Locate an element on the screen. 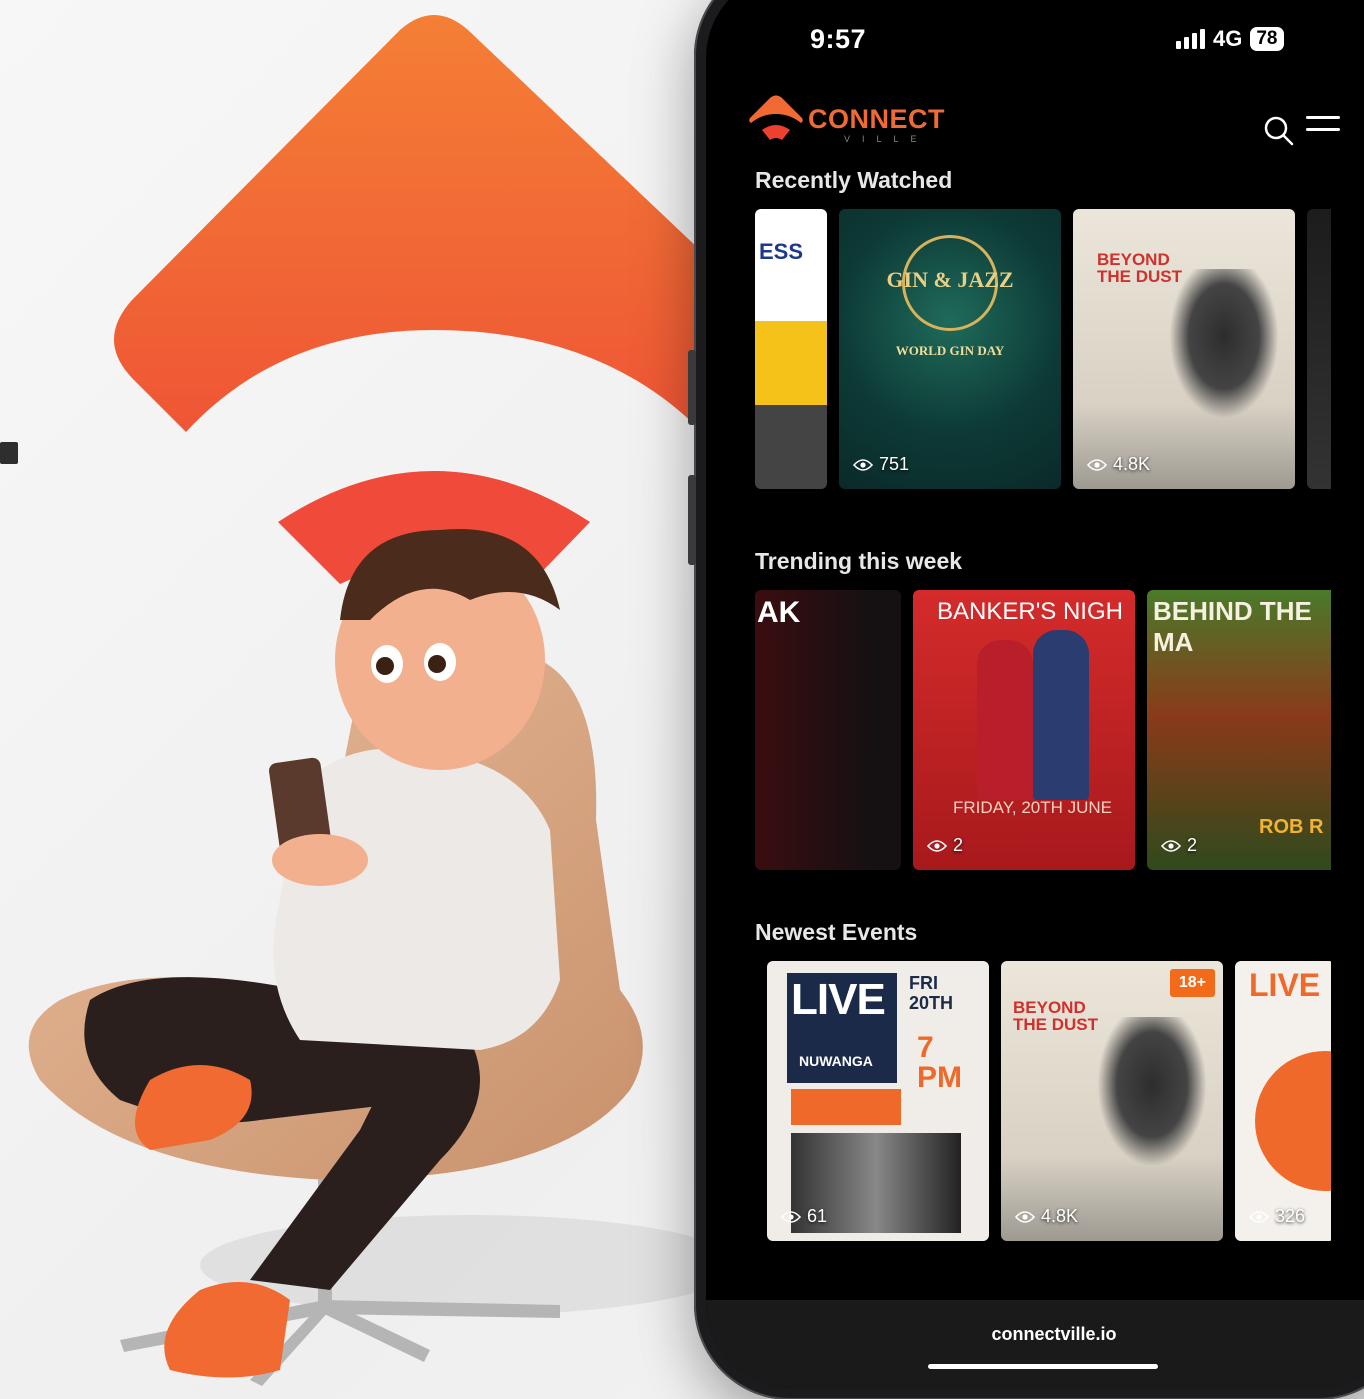 The image size is (1364, 1399). poster-title: BEHIND THE MA is located at coordinates (1232, 626).